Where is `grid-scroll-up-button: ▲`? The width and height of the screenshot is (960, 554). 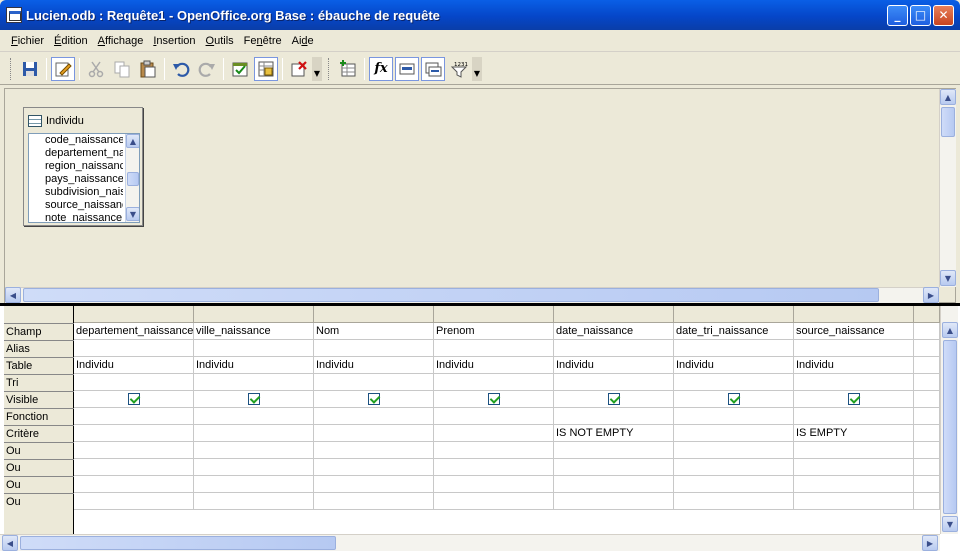 grid-scroll-up-button: ▲ is located at coordinates (950, 330).